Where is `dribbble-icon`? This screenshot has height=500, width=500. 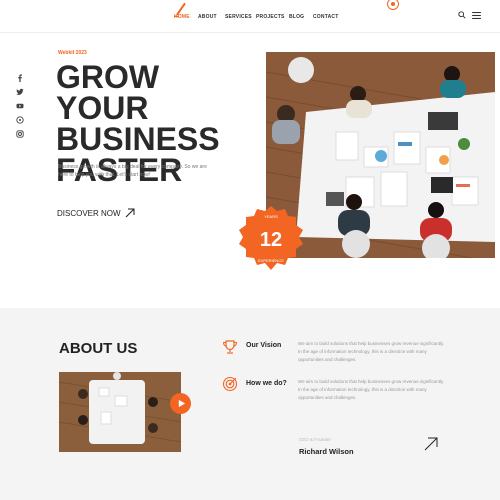 dribbble-icon is located at coordinates (20, 120).